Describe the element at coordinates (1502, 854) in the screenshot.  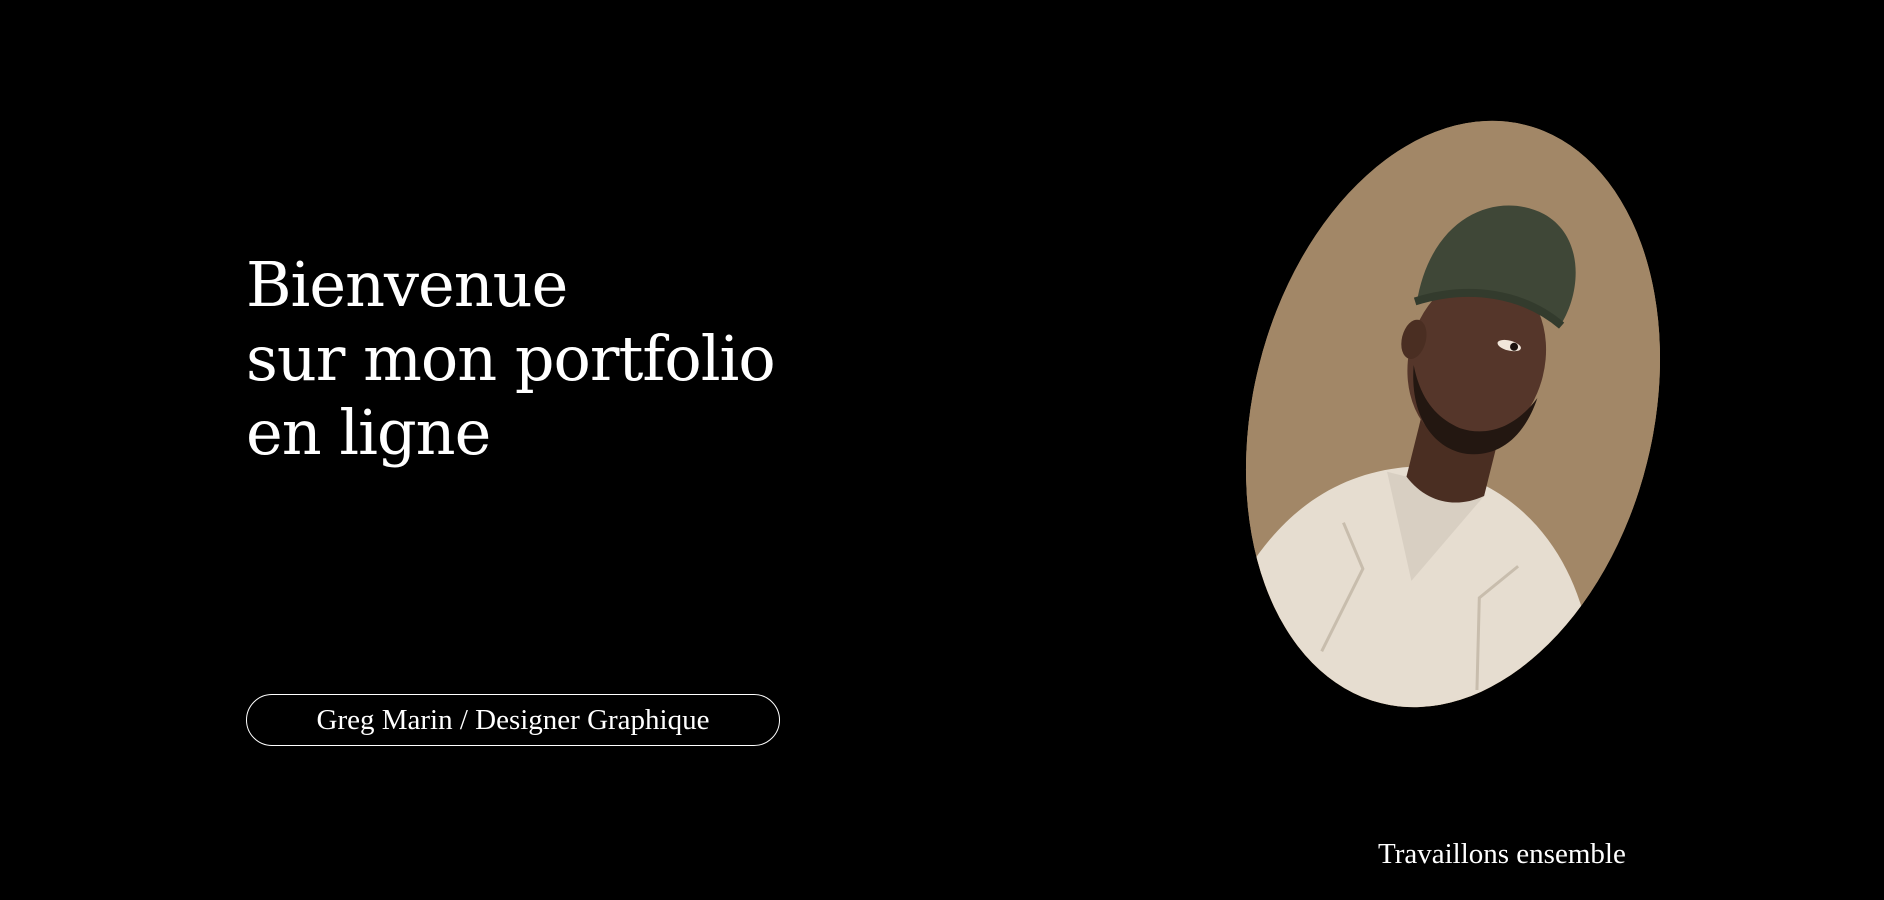
I see `work-together-link: Travaillons ensemble` at that location.